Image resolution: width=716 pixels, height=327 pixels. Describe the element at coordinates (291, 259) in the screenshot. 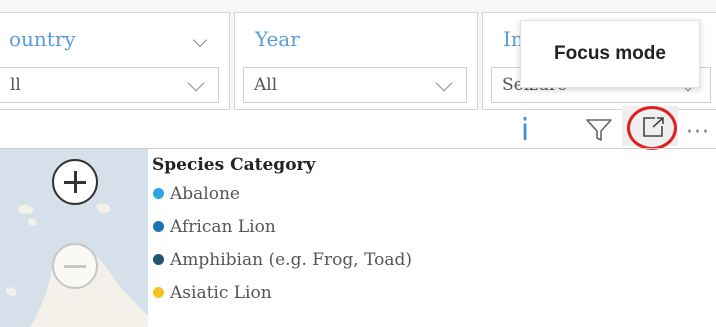

I see `legend-label: Amphibian (e.g. Frog, Toad)` at that location.